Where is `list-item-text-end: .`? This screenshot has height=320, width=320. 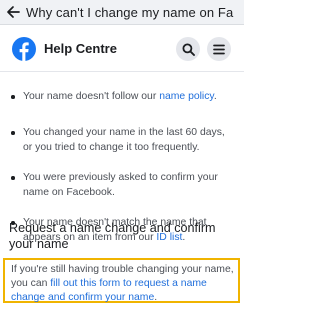
list-item-text-end: . is located at coordinates (215, 96).